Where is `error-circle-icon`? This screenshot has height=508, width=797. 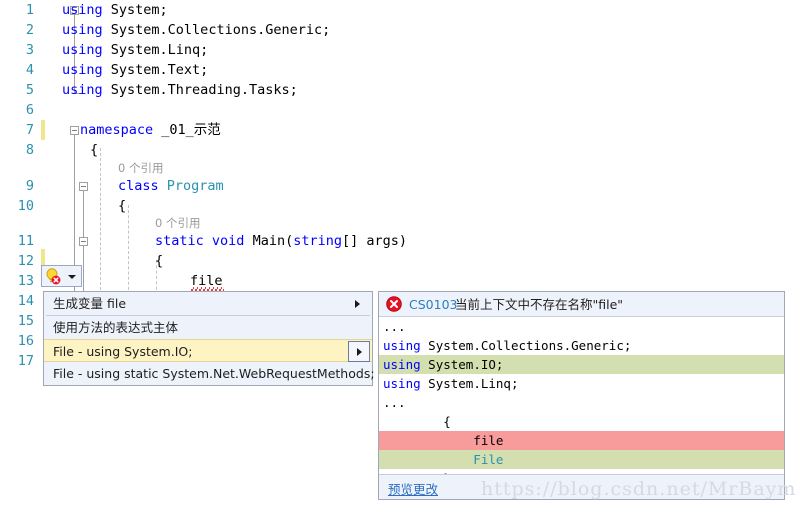
error-circle-icon is located at coordinates (394, 304).